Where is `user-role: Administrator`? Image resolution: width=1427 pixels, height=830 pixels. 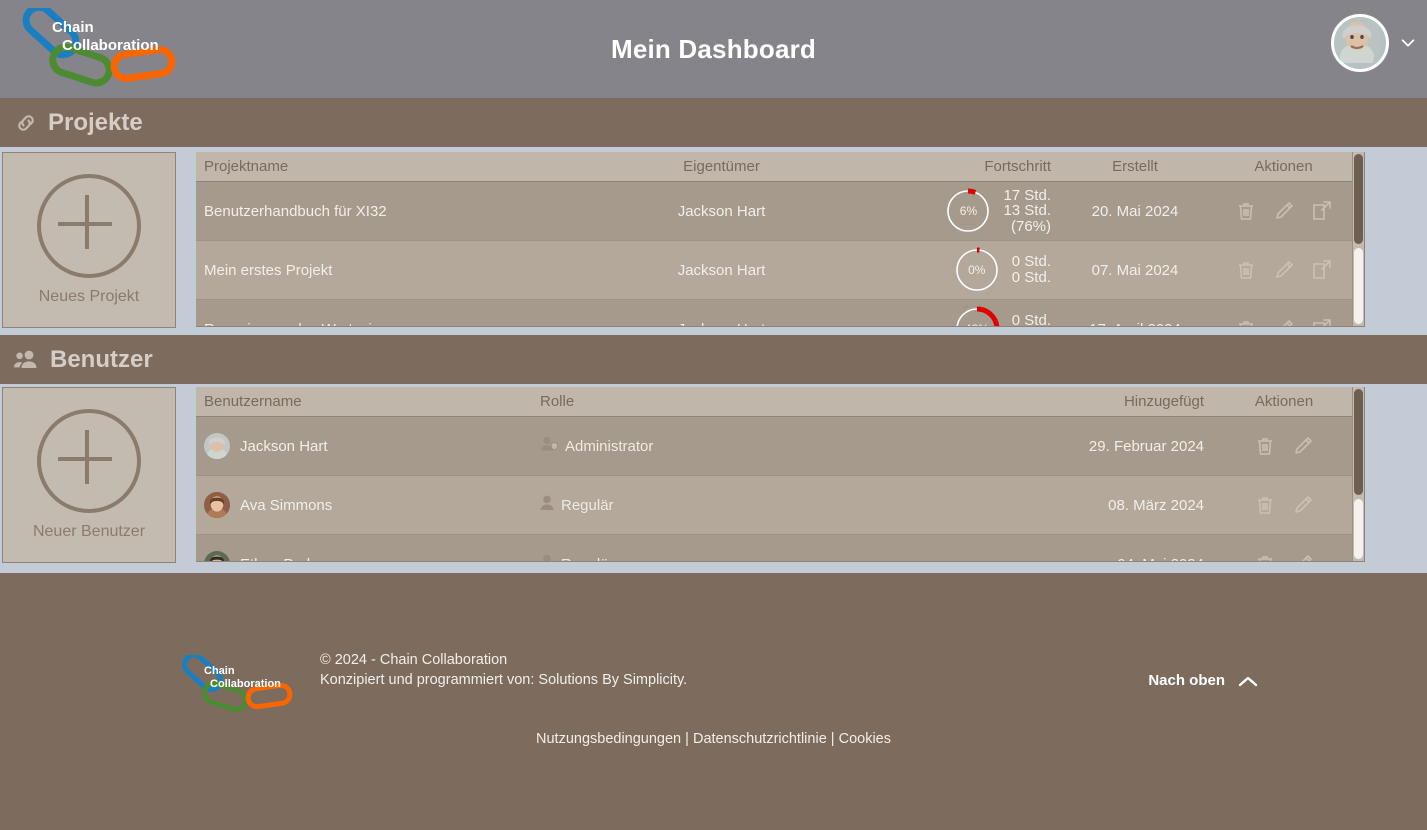 user-role: Administrator is located at coordinates (609, 446).